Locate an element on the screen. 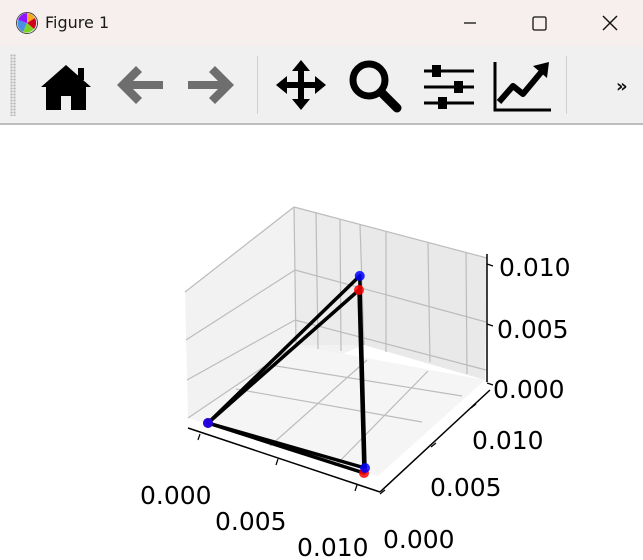  home-button is located at coordinates (66, 85).